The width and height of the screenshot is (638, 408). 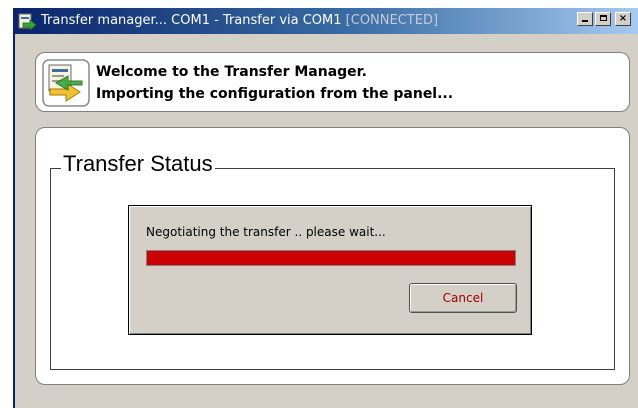 I want to click on maximize-button, so click(x=603, y=19).